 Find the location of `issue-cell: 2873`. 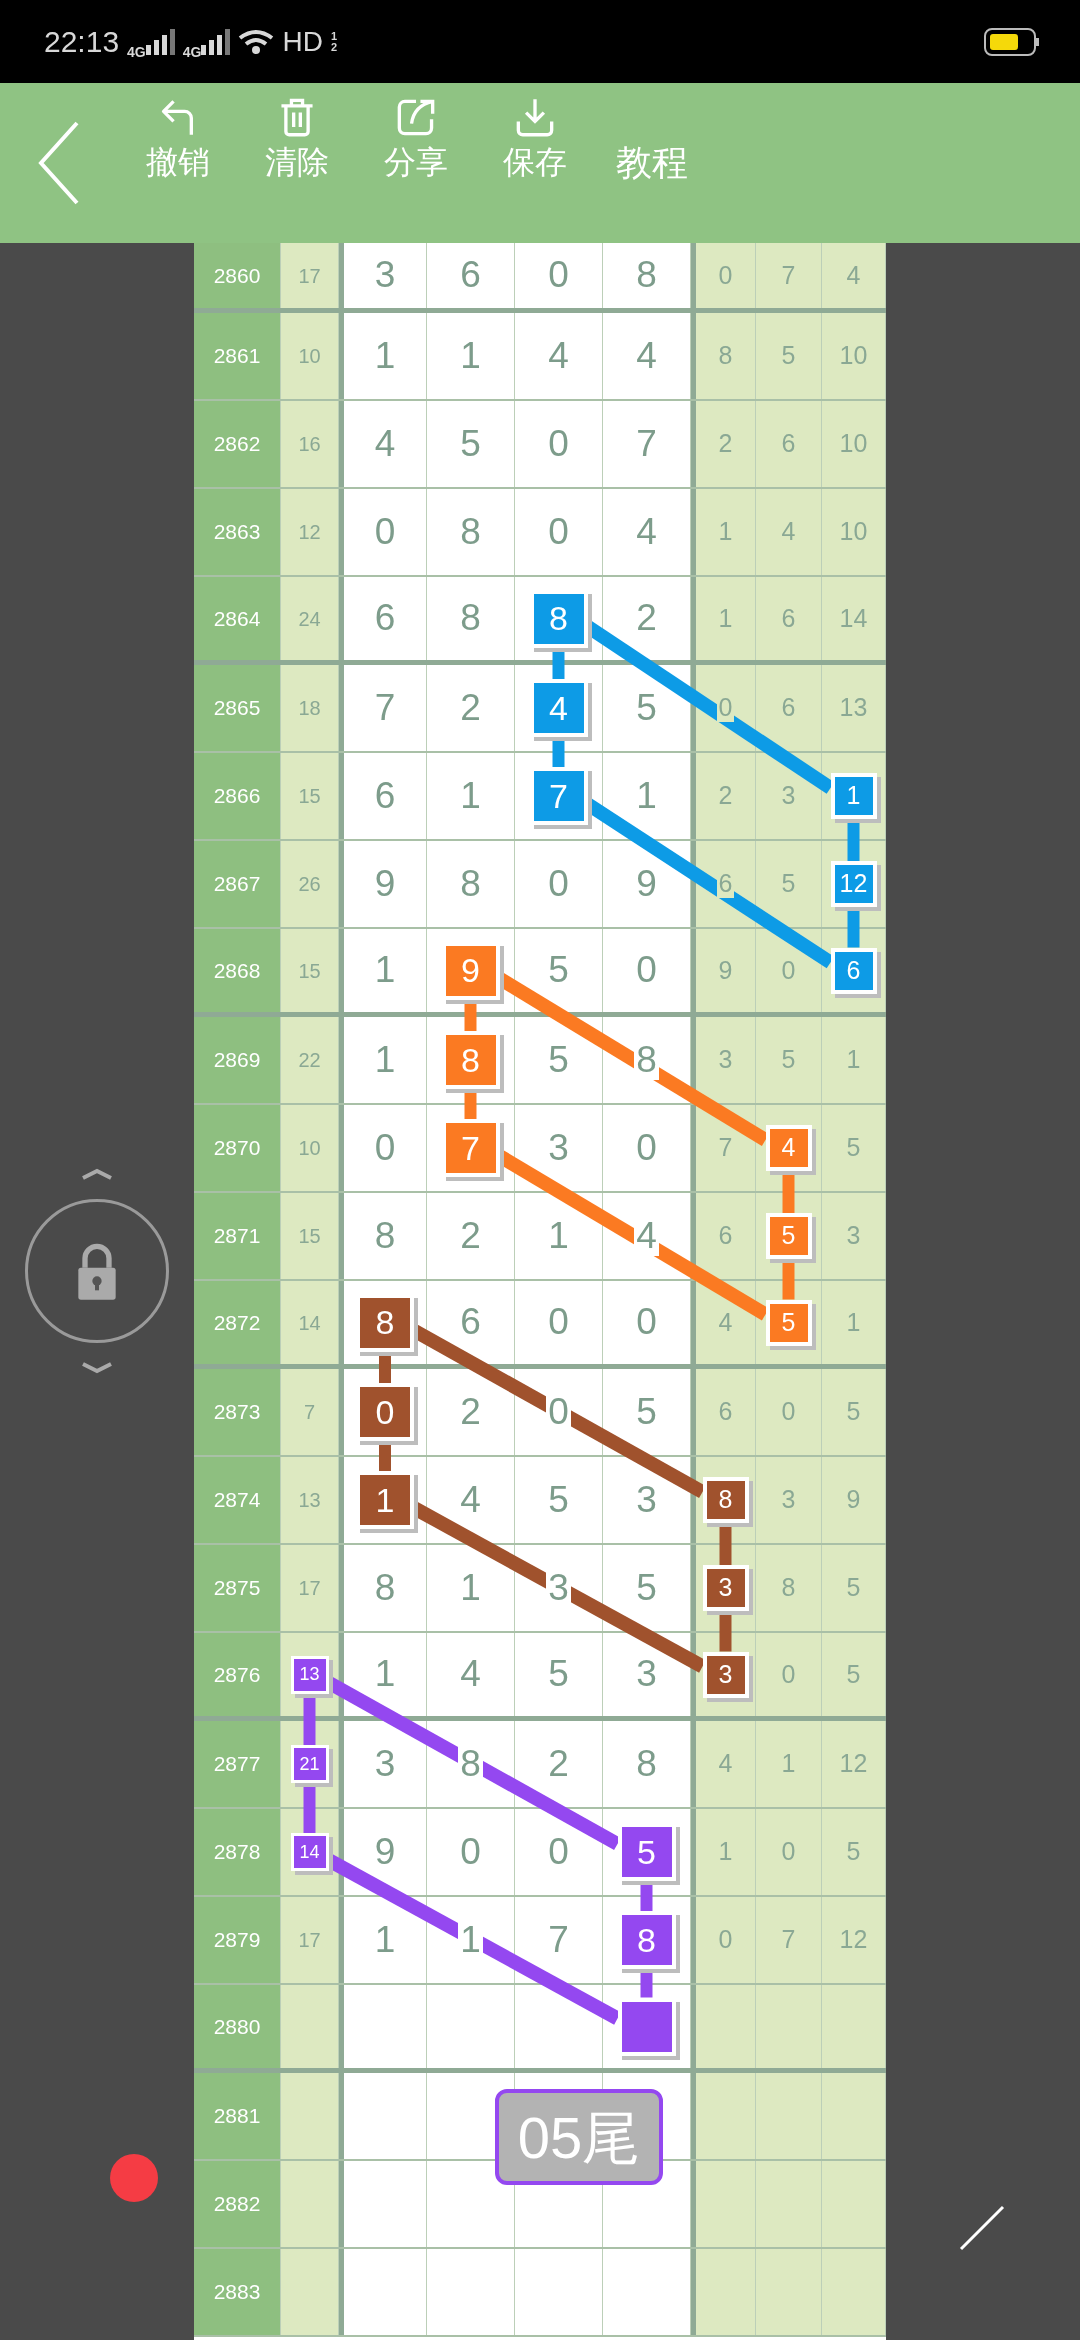

issue-cell: 2873 is located at coordinates (237, 1412).